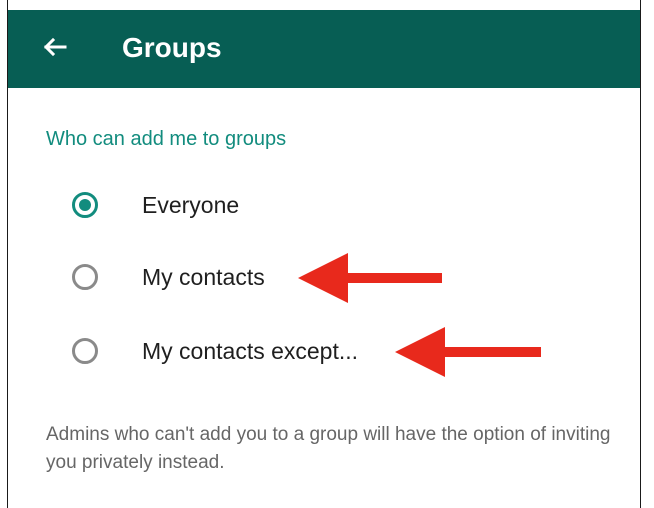 The height and width of the screenshot is (508, 654). Describe the element at coordinates (277, 206) in the screenshot. I see `option-everyone: Everyone` at that location.